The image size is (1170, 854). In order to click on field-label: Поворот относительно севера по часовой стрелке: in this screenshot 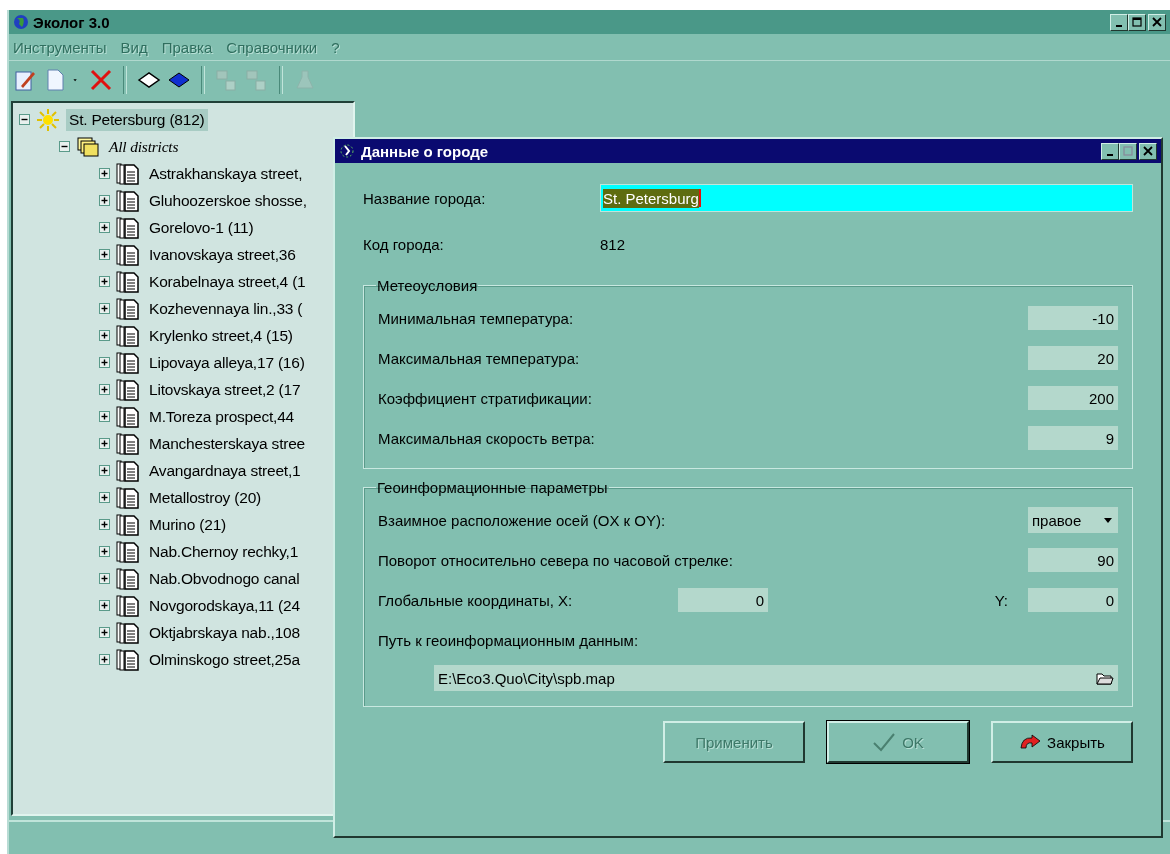, I will do `click(555, 560)`.